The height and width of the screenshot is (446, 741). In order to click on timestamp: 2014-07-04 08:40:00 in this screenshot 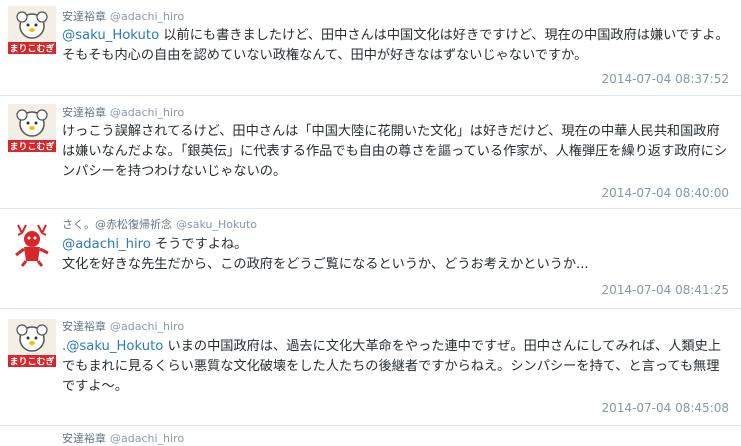, I will do `click(665, 193)`.